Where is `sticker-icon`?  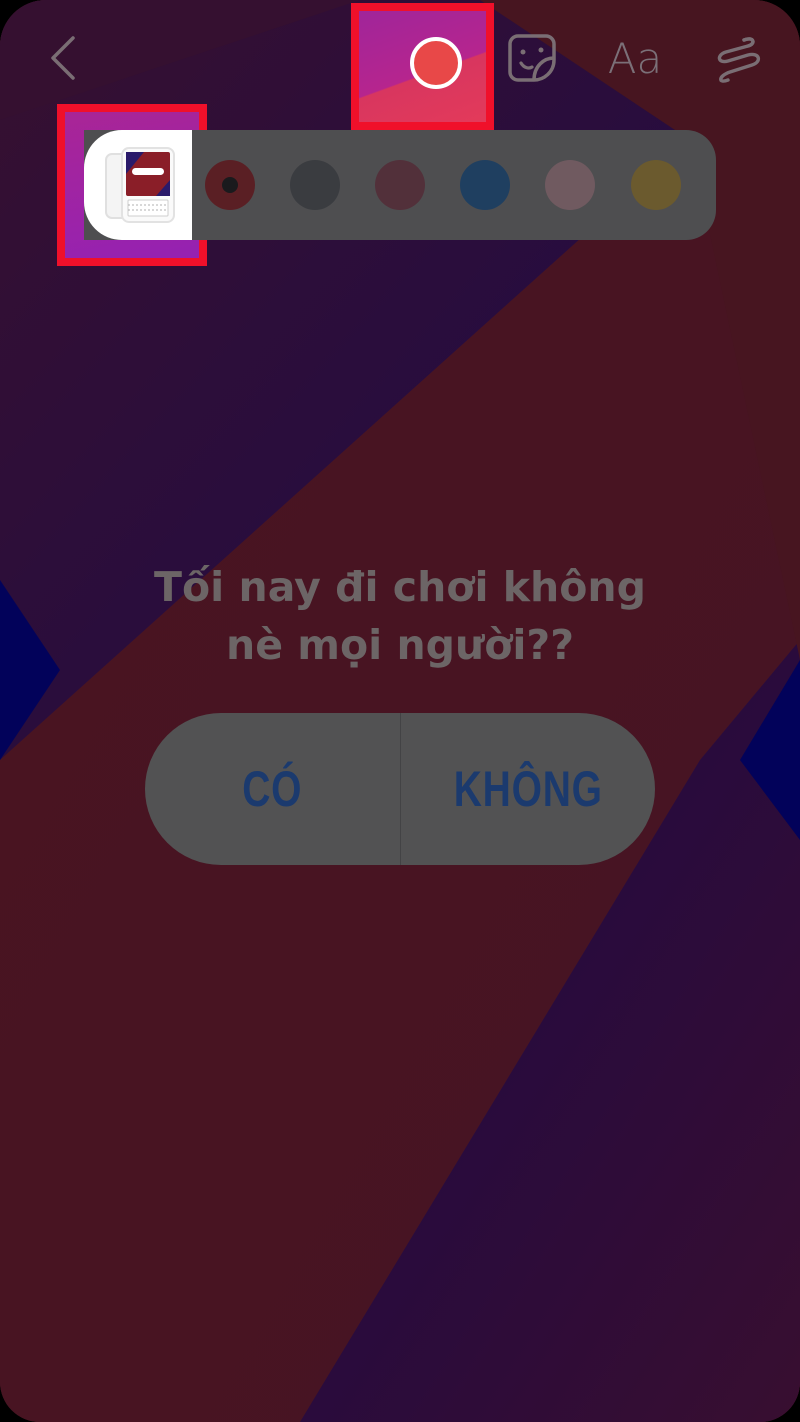 sticker-icon is located at coordinates (532, 58).